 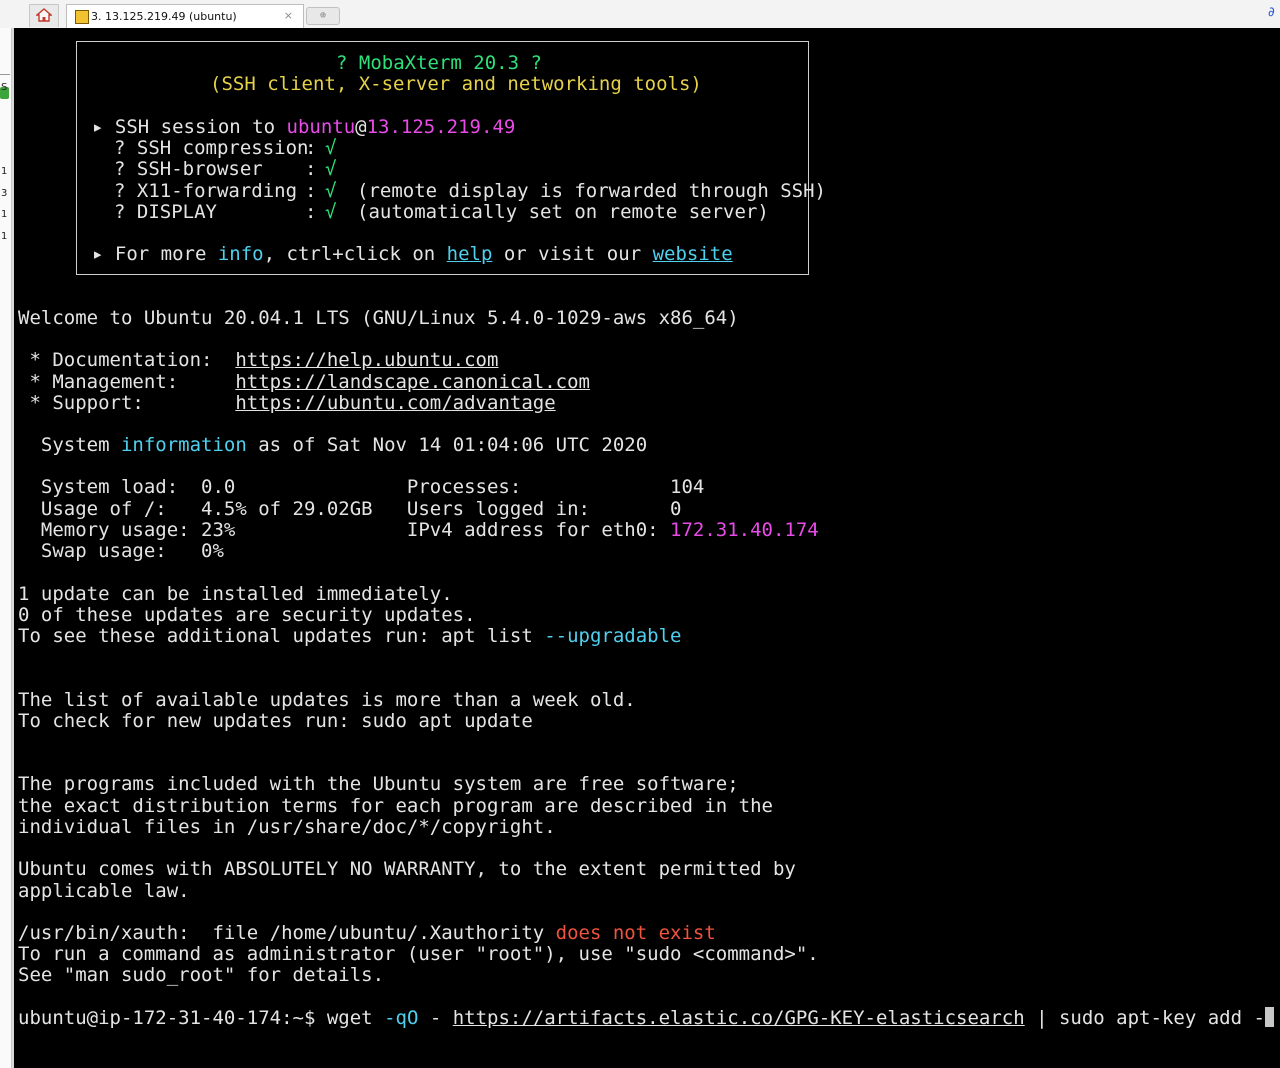 I want to click on home-tab, so click(x=44, y=15).